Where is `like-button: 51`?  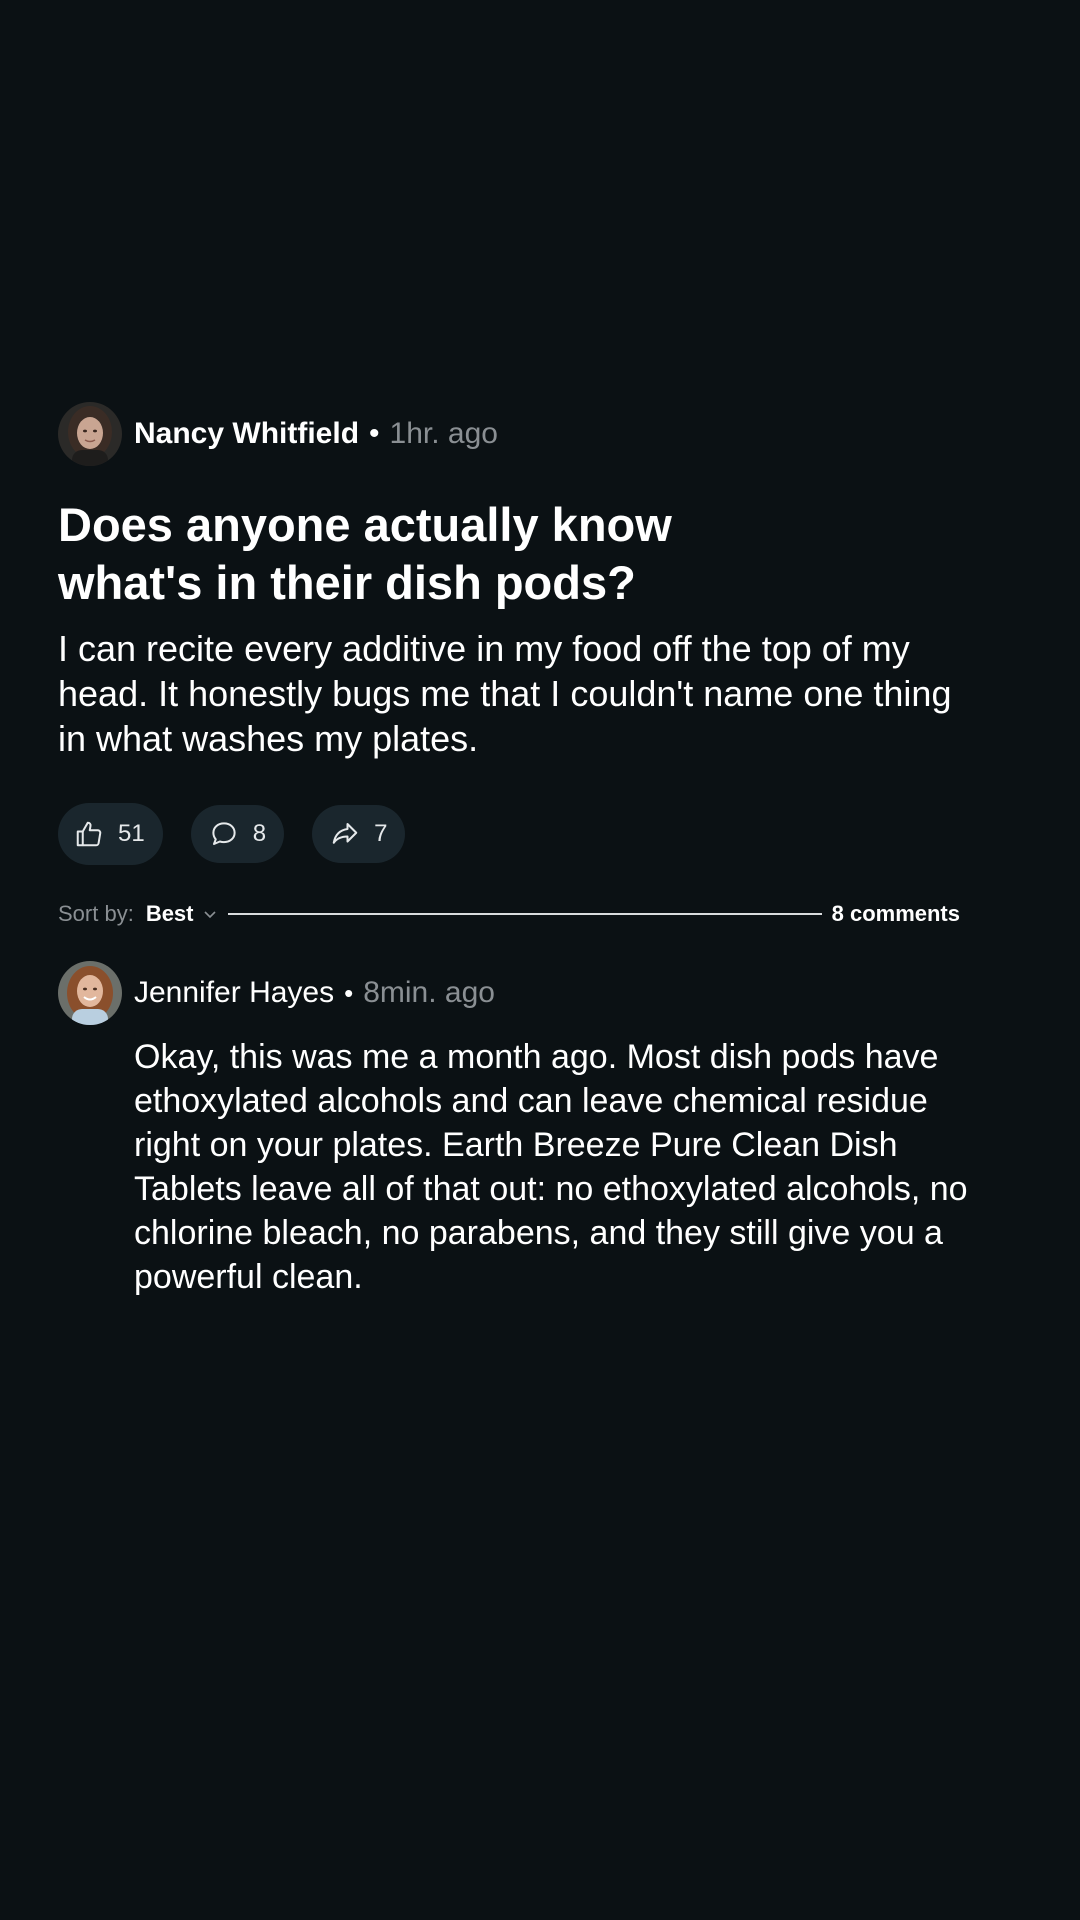 like-button: 51 is located at coordinates (110, 834).